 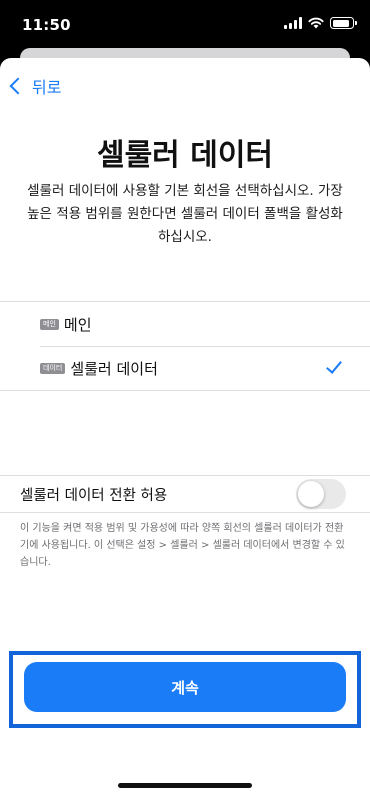 I want to click on back-label: 뒤로, so click(x=47, y=87).